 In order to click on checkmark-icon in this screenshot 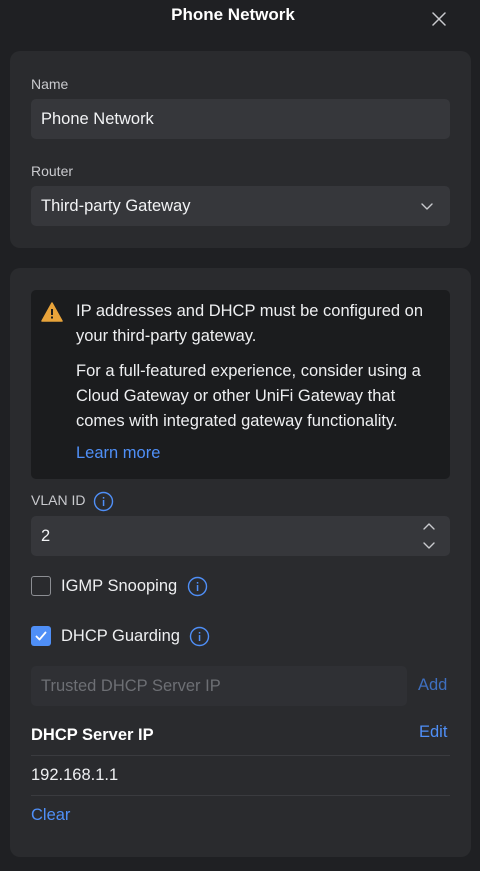, I will do `click(41, 636)`.